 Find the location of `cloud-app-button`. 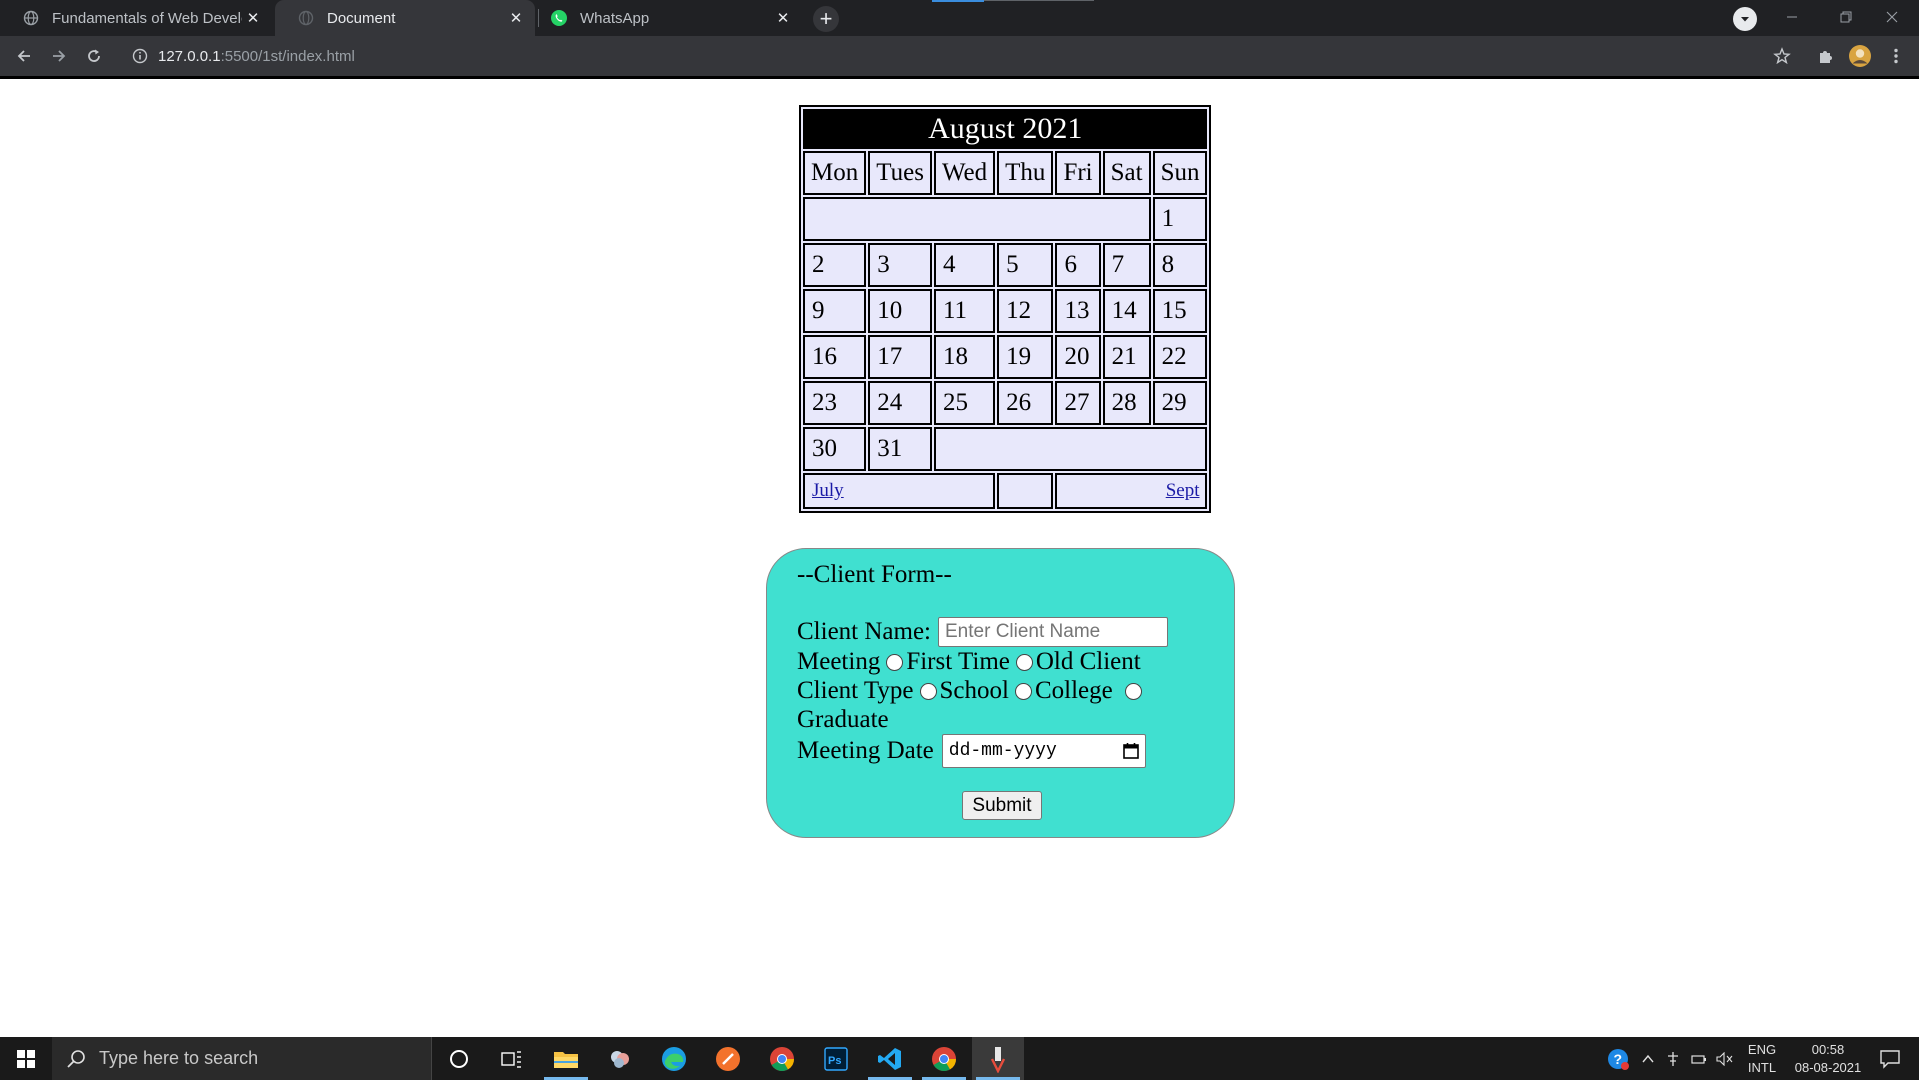

cloud-app-button is located at coordinates (620, 1058).